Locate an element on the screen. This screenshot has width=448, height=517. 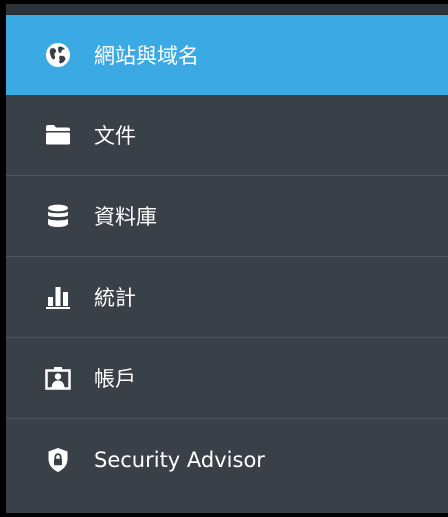
sidebar-item-label: 統計 is located at coordinates (115, 298).